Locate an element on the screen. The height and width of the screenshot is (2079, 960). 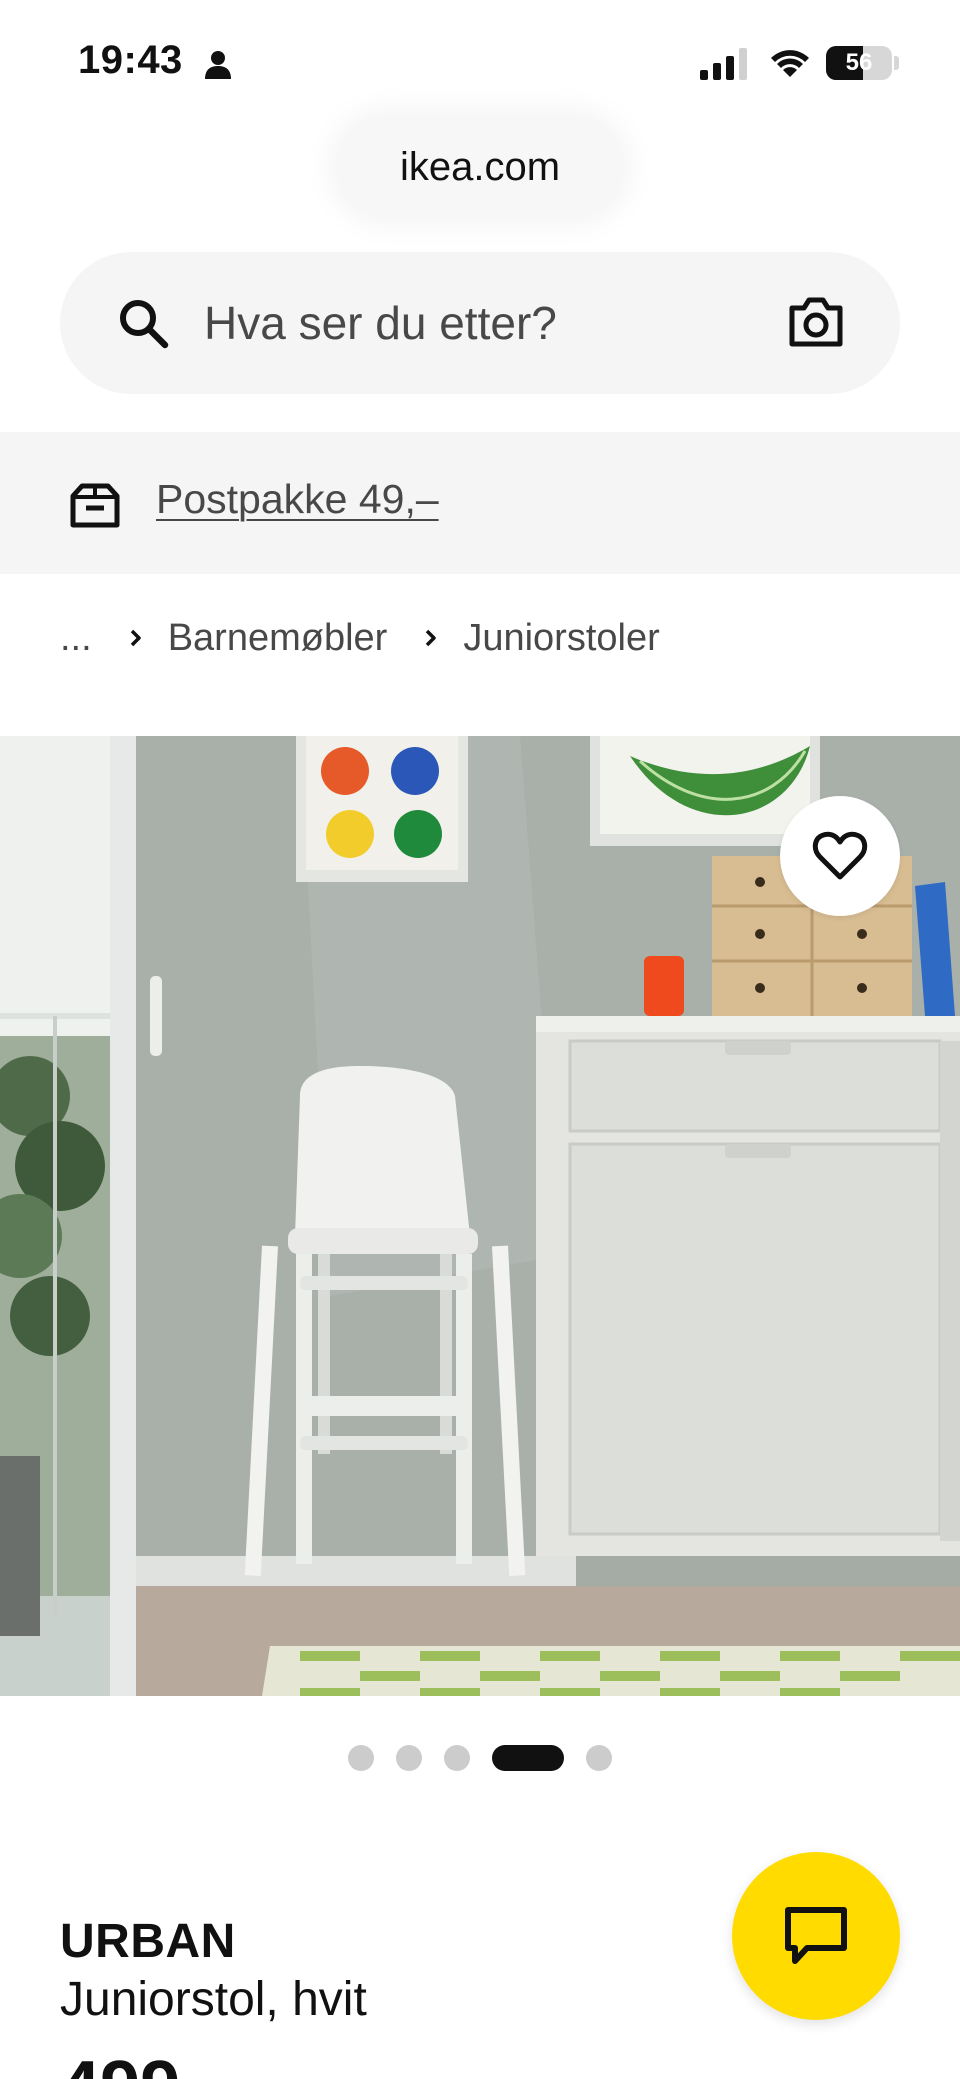
product-description: Juniorstol, hvit is located at coordinates (213, 1999).